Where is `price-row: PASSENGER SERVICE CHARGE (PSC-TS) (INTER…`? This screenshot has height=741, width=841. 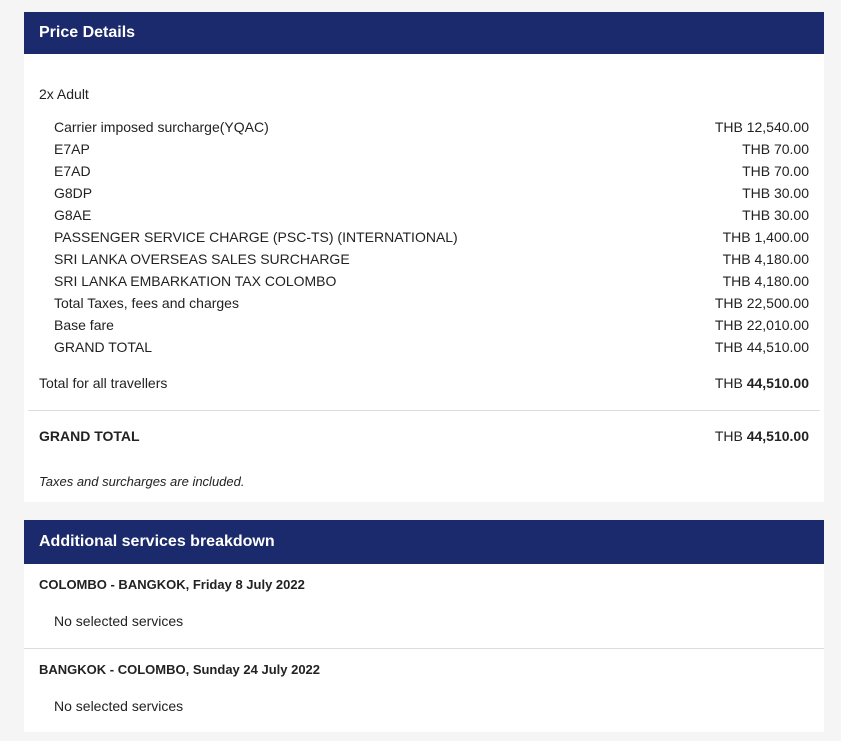 price-row: PASSENGER SERVICE CHARGE (PSC-TS) (INTER… is located at coordinates (431, 237).